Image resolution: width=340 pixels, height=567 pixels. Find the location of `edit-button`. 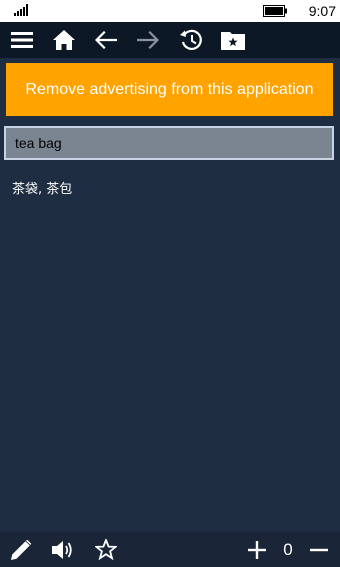

edit-button is located at coordinates (21, 549).